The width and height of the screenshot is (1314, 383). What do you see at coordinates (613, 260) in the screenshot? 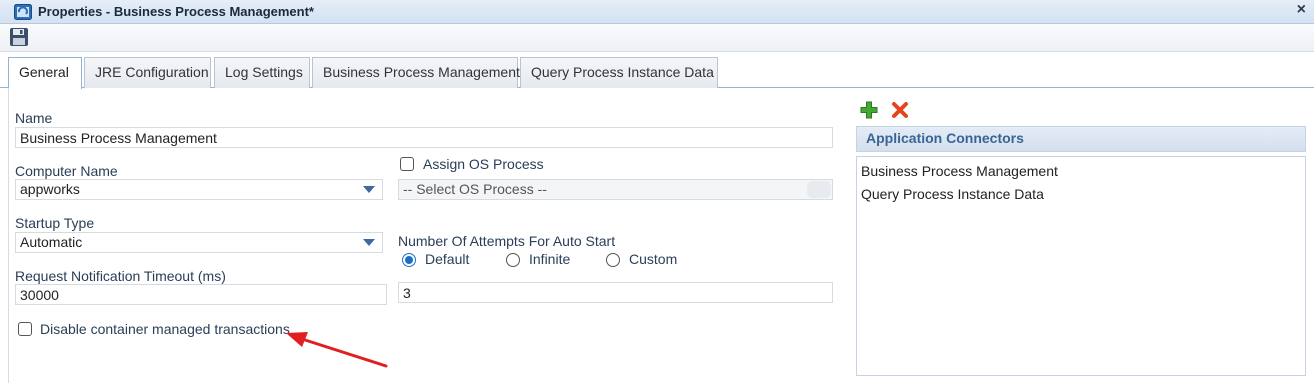
I see `radio-custom` at bounding box center [613, 260].